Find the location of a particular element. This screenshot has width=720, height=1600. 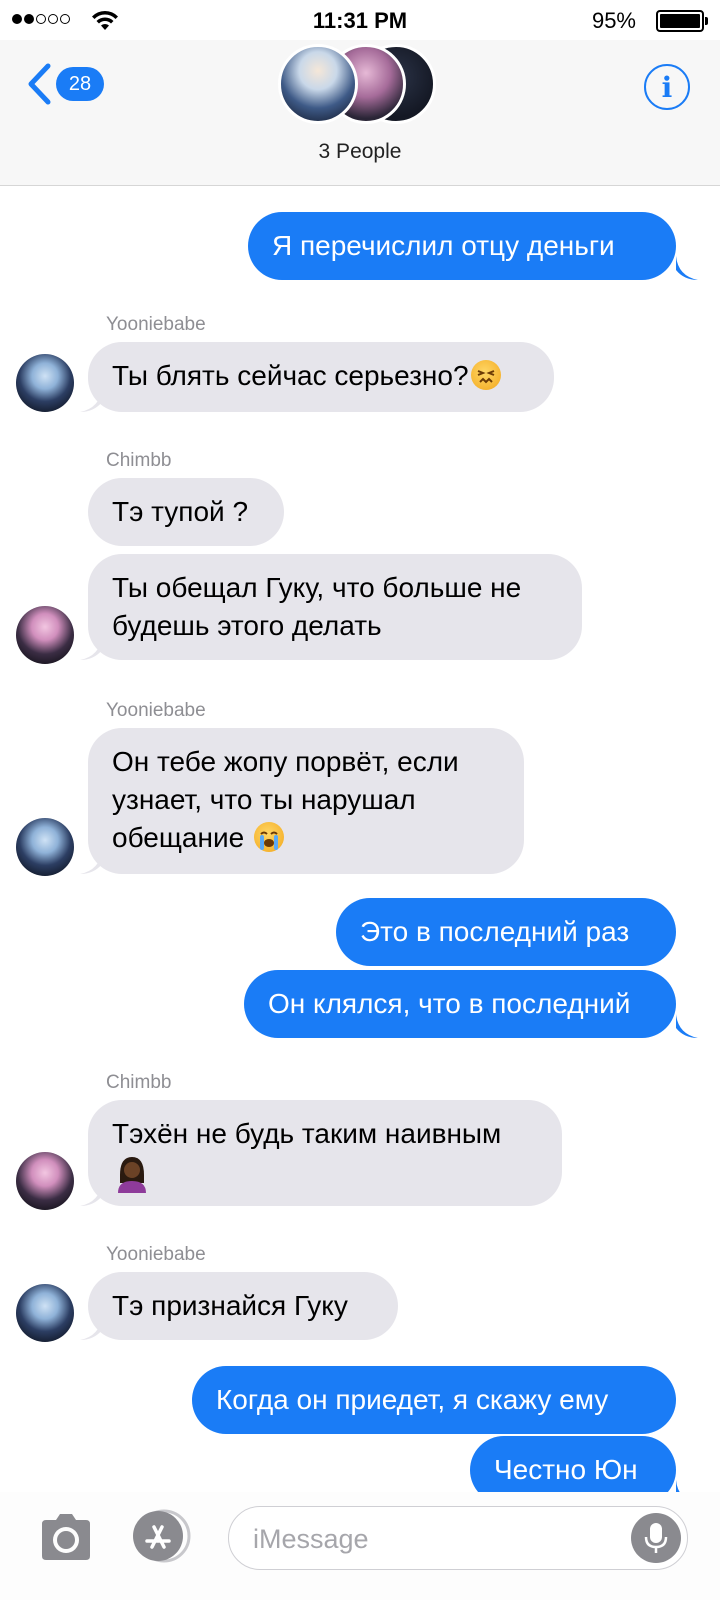

person-emoji-icon is located at coordinates (132, 1173).